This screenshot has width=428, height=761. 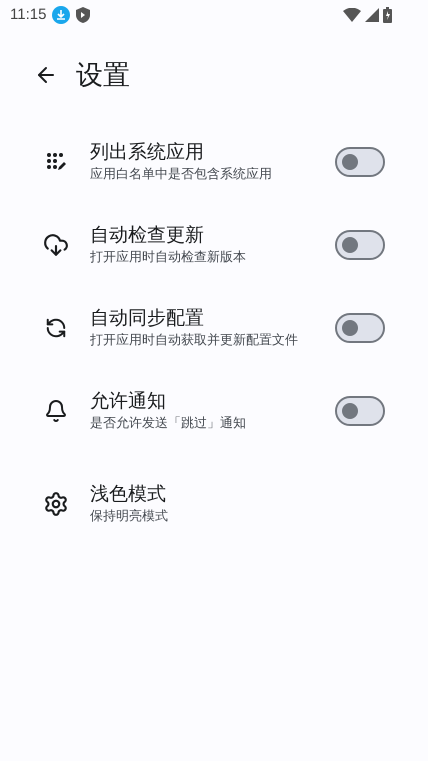 What do you see at coordinates (352, 15) in the screenshot?
I see `wifi-icon` at bounding box center [352, 15].